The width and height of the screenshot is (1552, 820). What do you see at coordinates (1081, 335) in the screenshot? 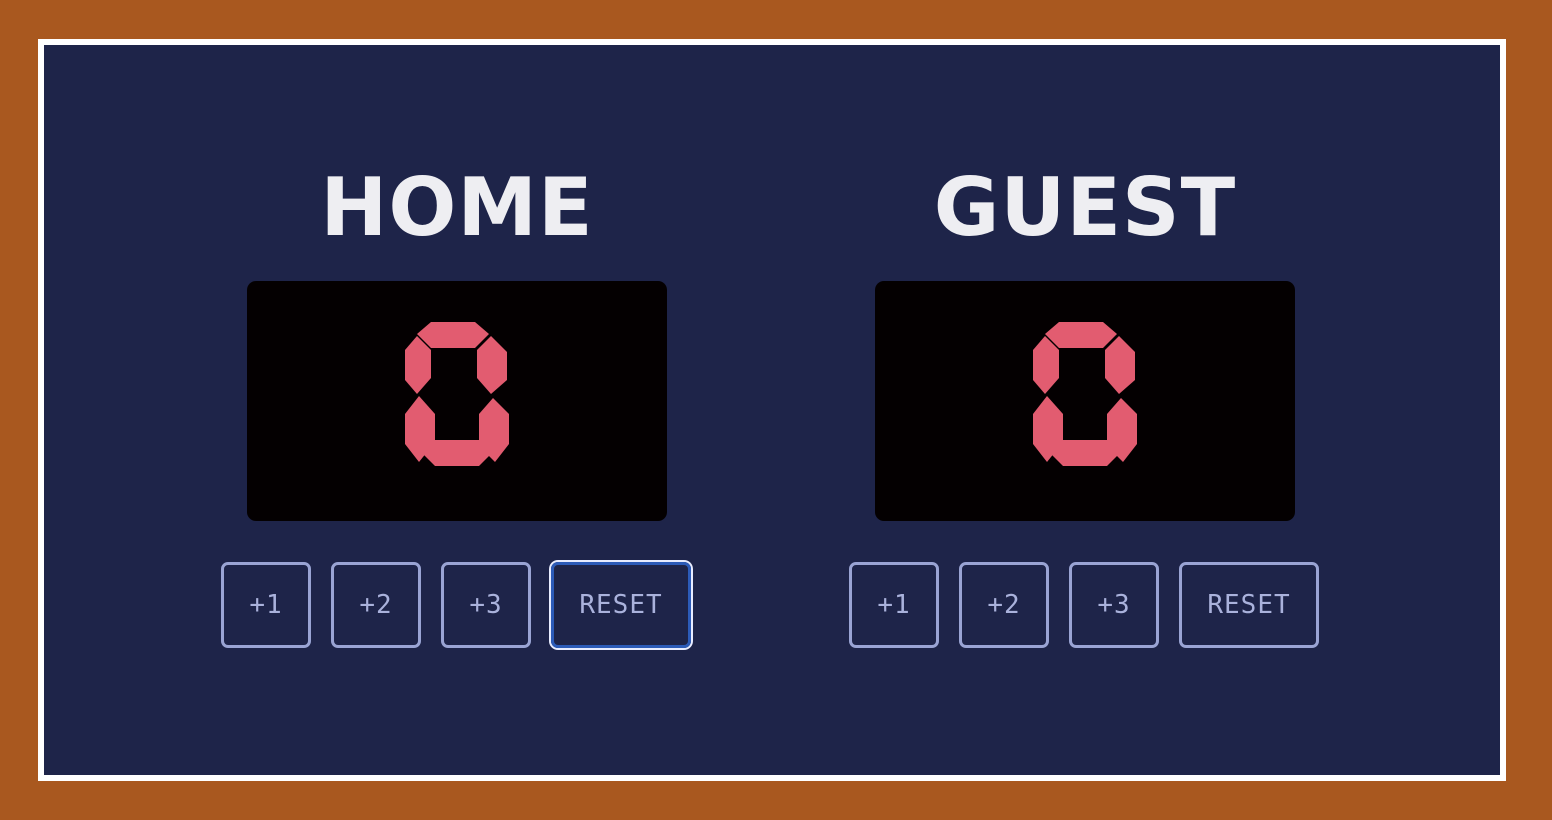
I see `guest-segment-a` at bounding box center [1081, 335].